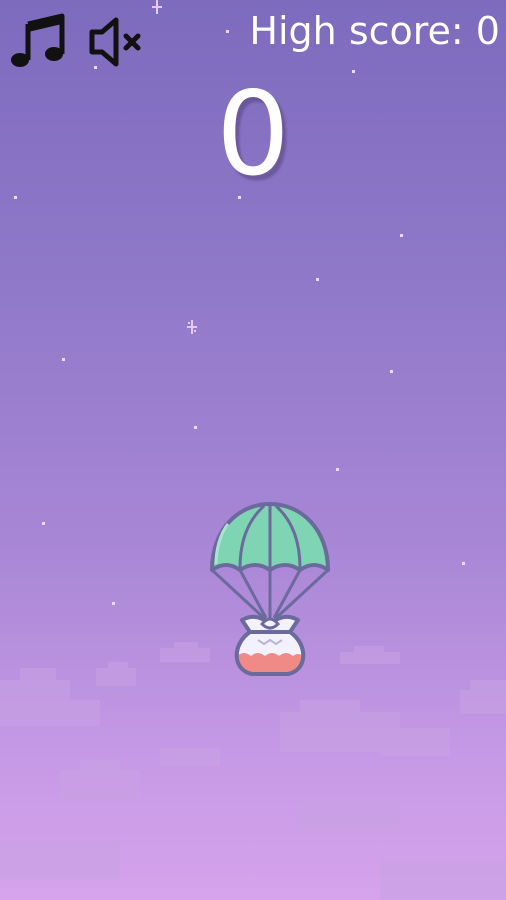  I want to click on speaker-muted-icon, so click(115, 42).